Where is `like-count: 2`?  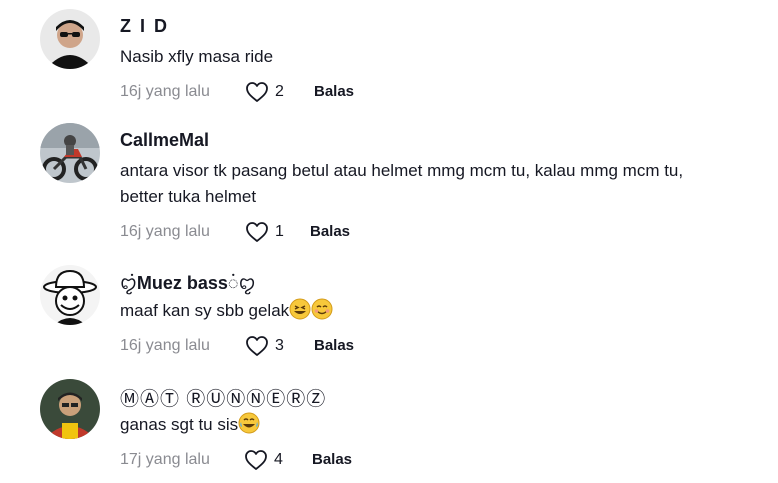
like-count: 2 is located at coordinates (279, 91).